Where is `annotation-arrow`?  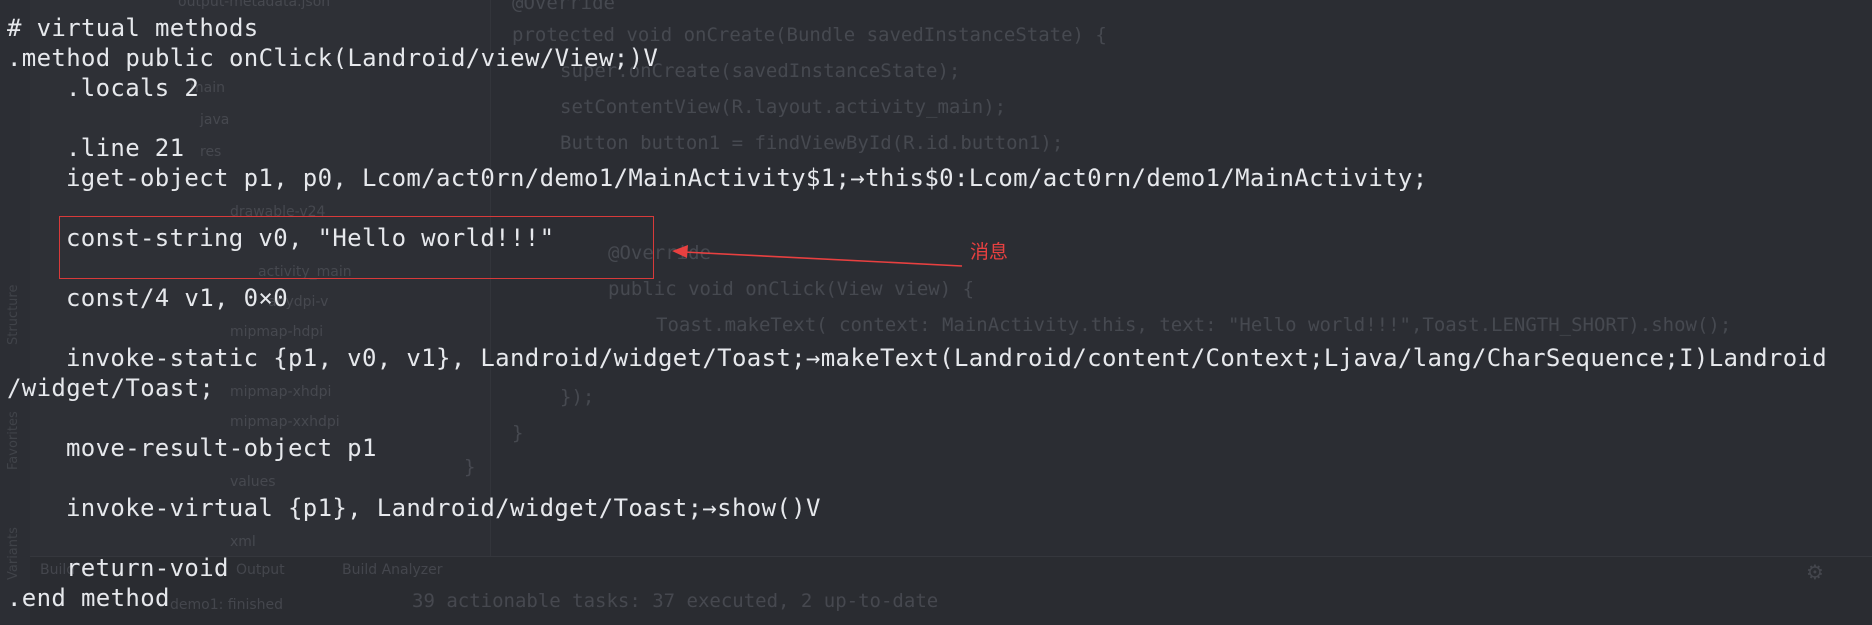 annotation-arrow is located at coordinates (817, 256).